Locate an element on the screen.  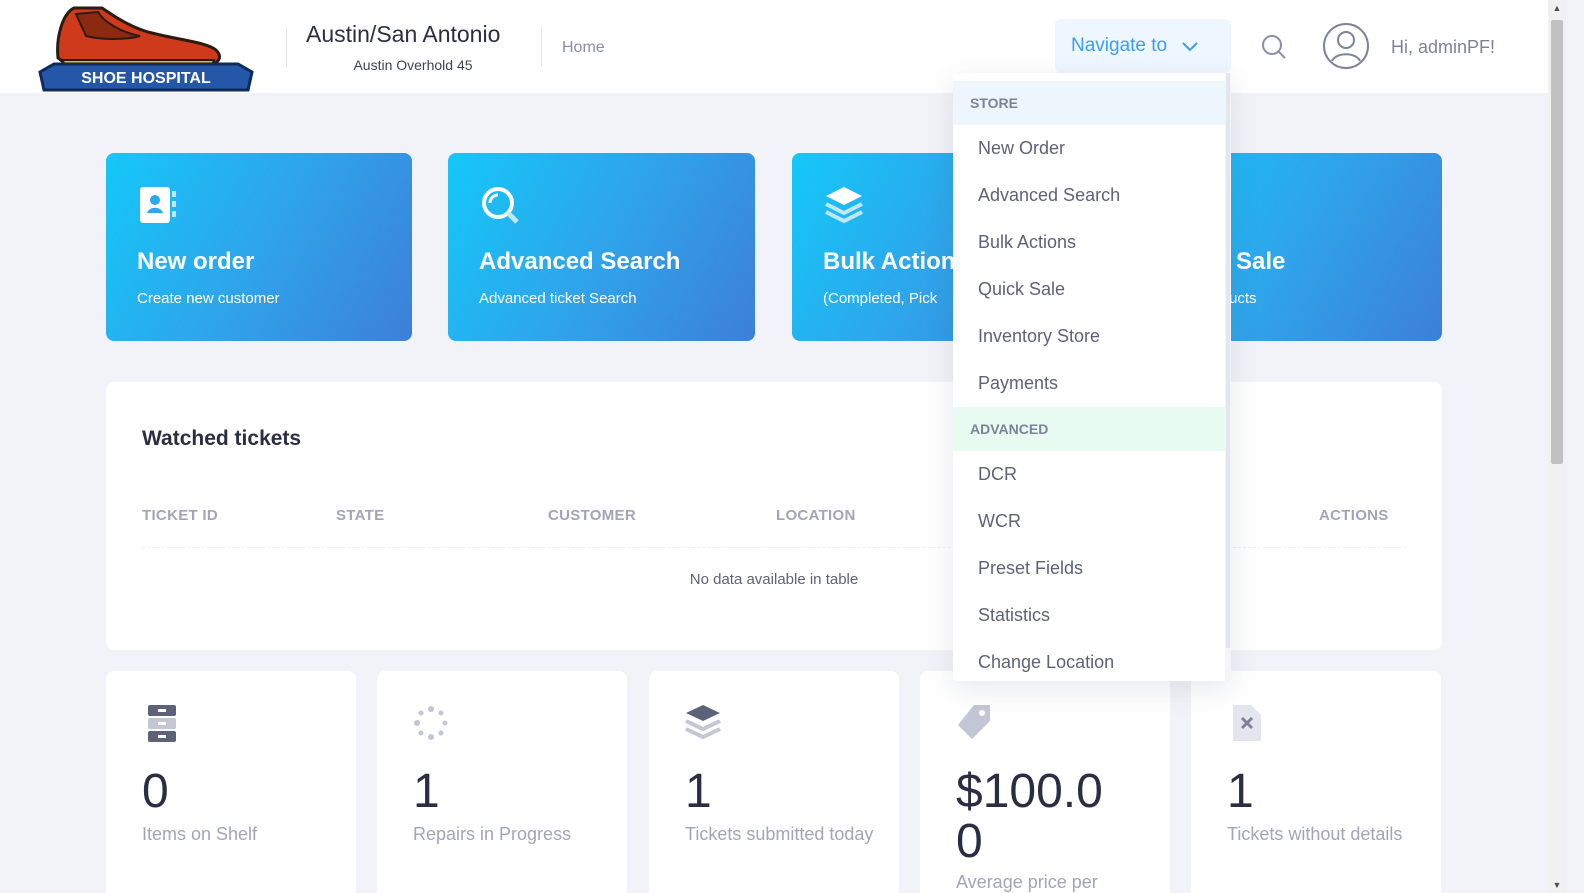
stat-value: 0 is located at coordinates (155, 791).